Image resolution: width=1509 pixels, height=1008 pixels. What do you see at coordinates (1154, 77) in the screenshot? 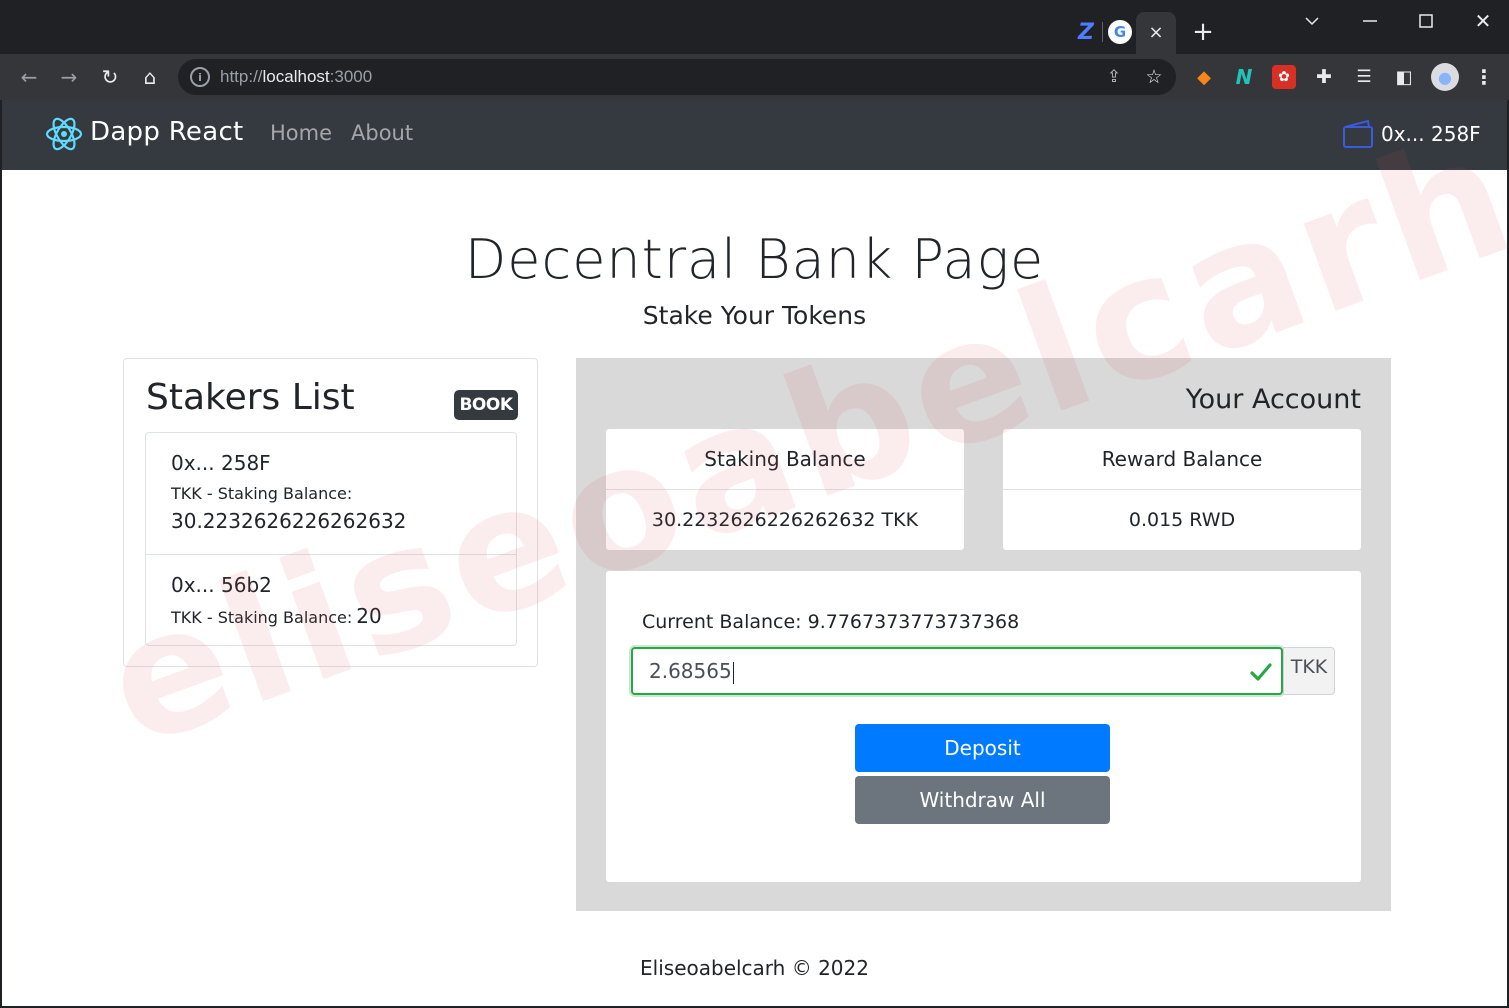
I see `bookmark-star-icon: ☆` at bounding box center [1154, 77].